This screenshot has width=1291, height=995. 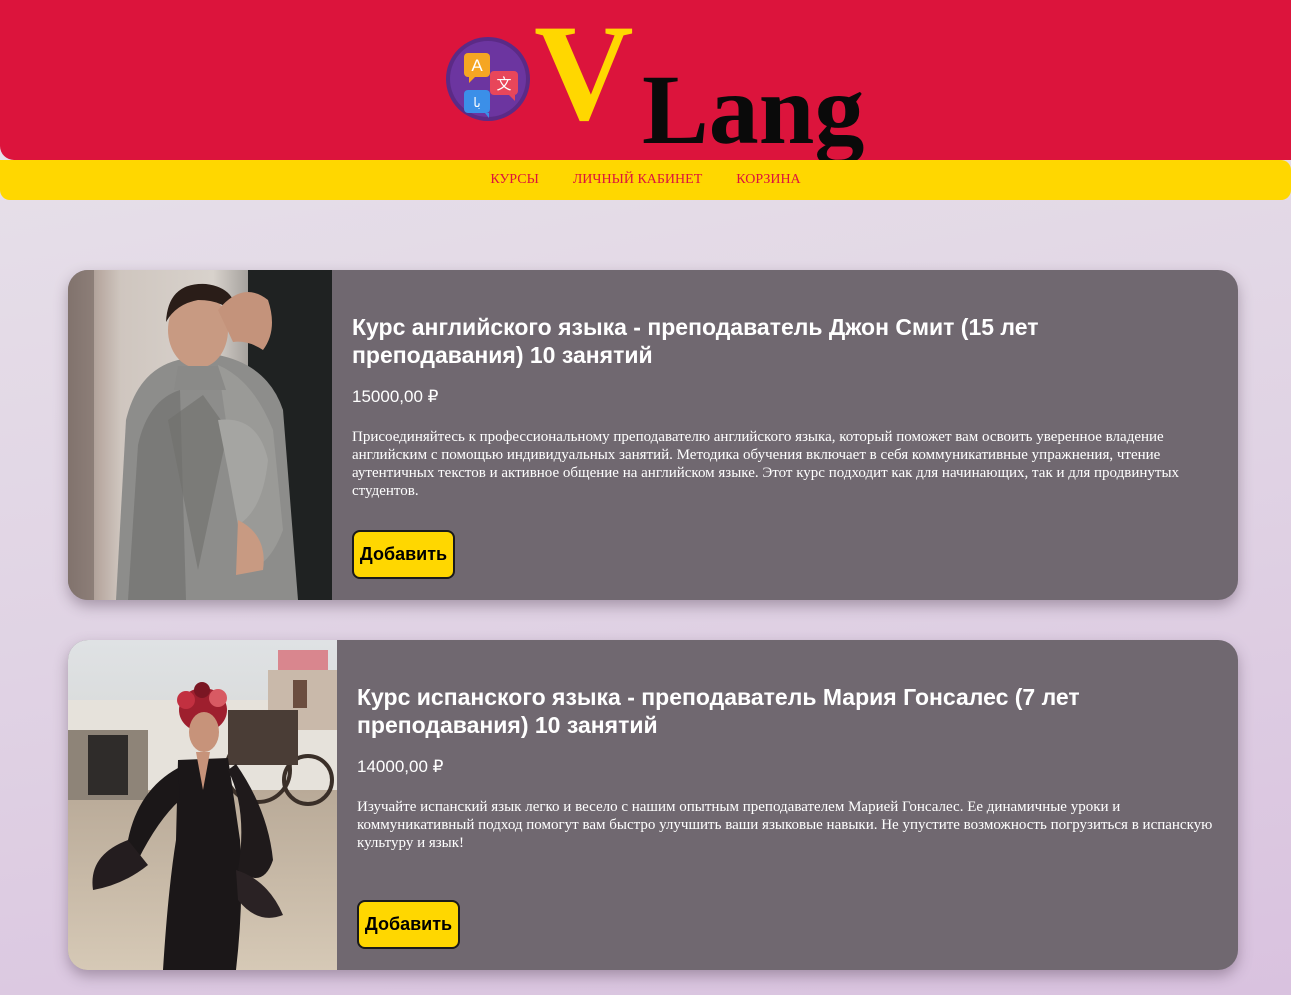 I want to click on emblem-glyph-wen: 文, so click(x=503, y=84).